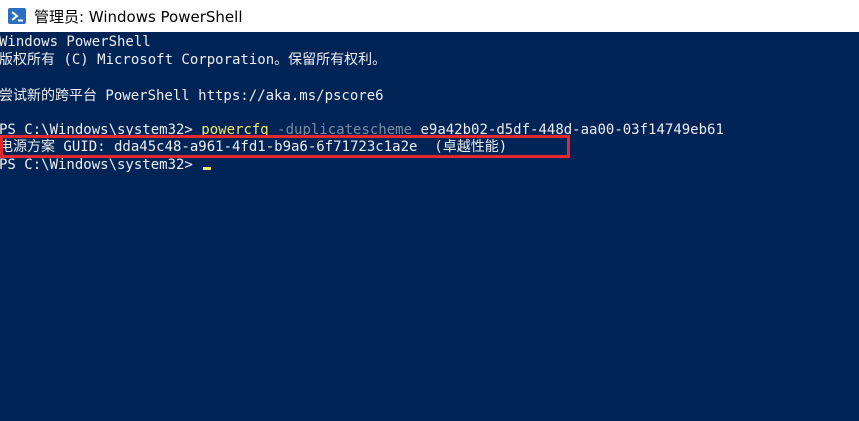 The width and height of the screenshot is (859, 421). Describe the element at coordinates (207, 168) in the screenshot. I see `text-cursor` at that location.